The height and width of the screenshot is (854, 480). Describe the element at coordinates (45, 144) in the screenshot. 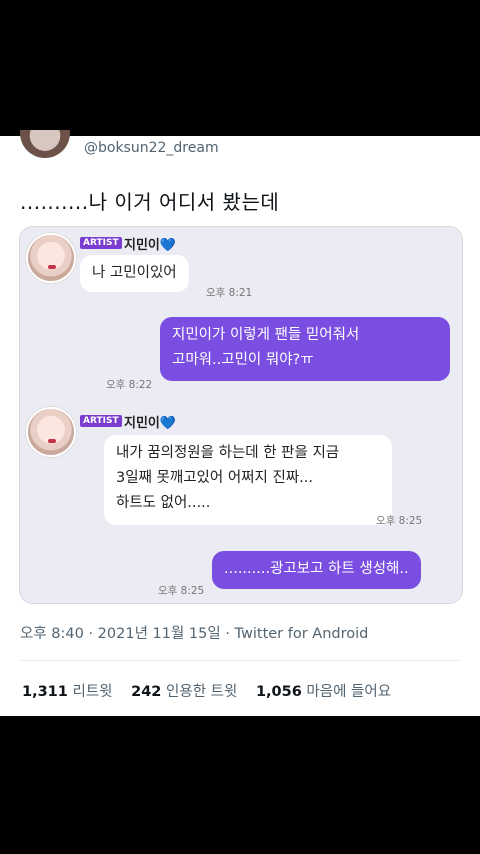

I see `avatar` at that location.